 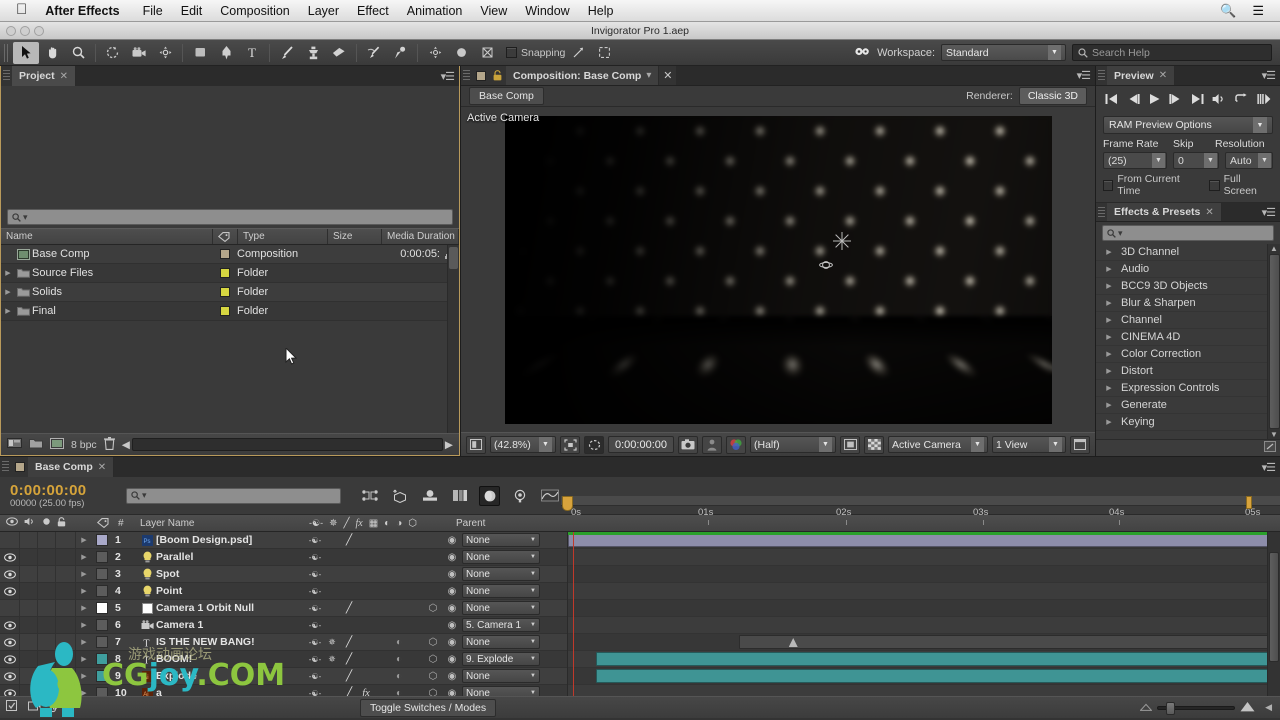 I want to click on panel-grip, so click(x=5, y=467).